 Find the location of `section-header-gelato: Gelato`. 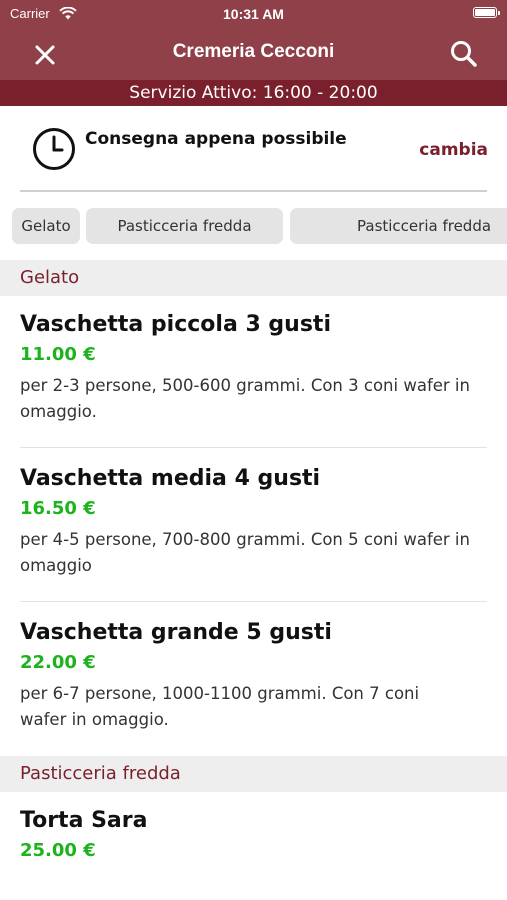

section-header-gelato: Gelato is located at coordinates (253, 278).